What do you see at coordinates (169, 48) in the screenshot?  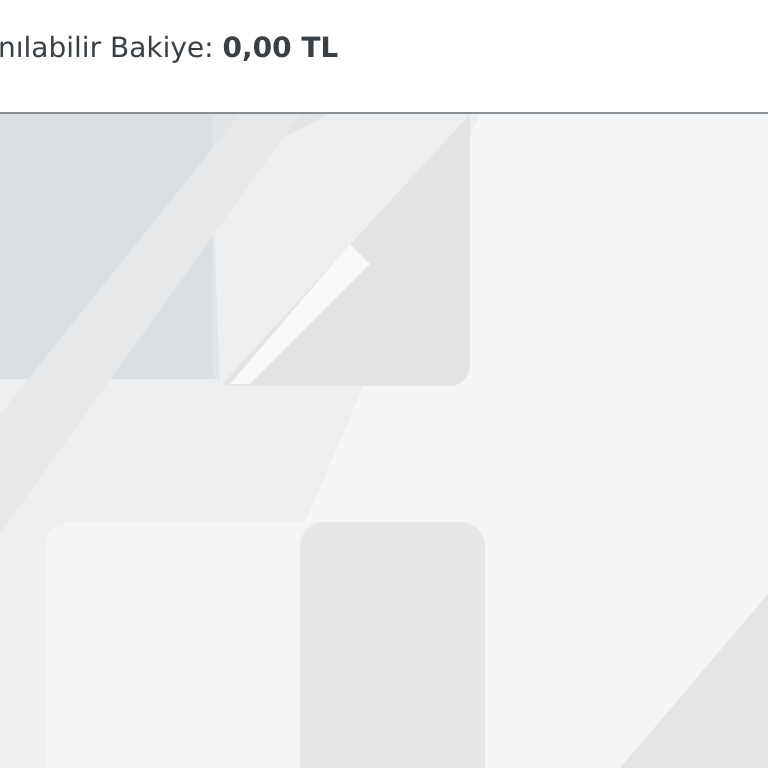 I see `balance-text: nılabilir Bakiye: 0,00 TL` at bounding box center [169, 48].